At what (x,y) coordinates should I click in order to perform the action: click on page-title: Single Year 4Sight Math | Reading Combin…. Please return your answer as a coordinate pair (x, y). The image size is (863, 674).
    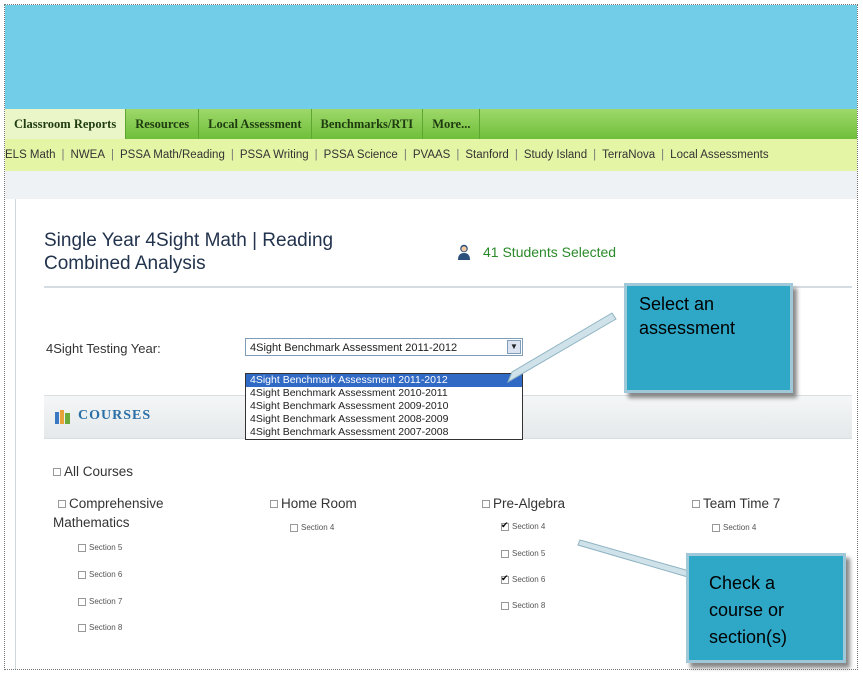
    Looking at the image, I should click on (224, 252).